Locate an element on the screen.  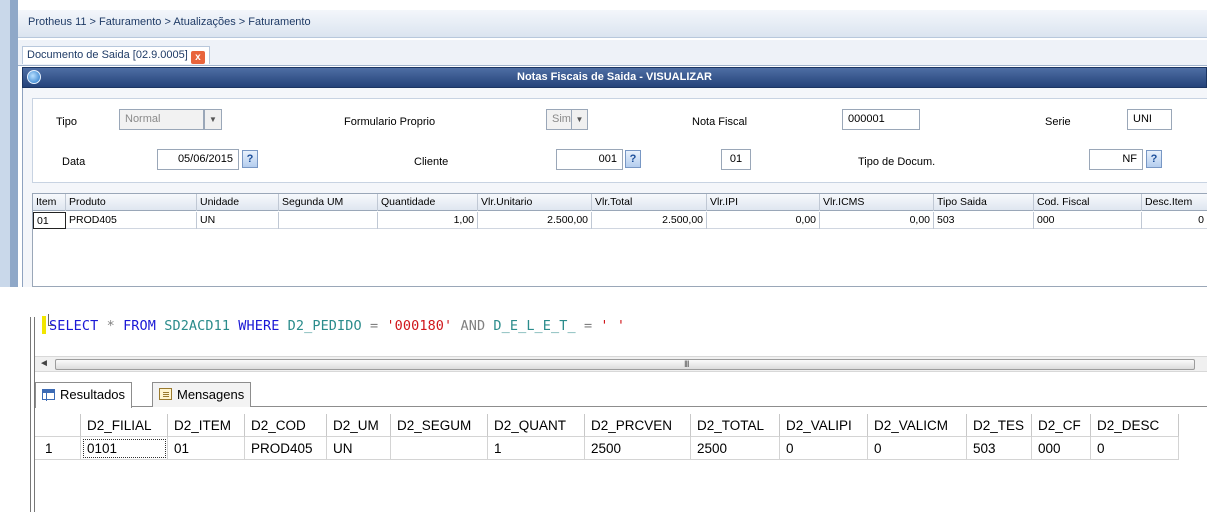
tab-resultados: Resultados is located at coordinates (84, 395).